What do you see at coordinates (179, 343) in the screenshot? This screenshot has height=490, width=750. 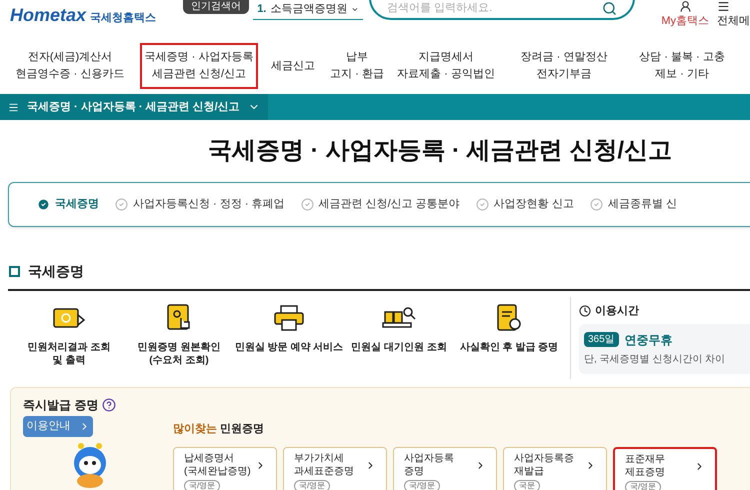 I see `service-item: 민원증명 원본확인 (수요처 조회)` at bounding box center [179, 343].